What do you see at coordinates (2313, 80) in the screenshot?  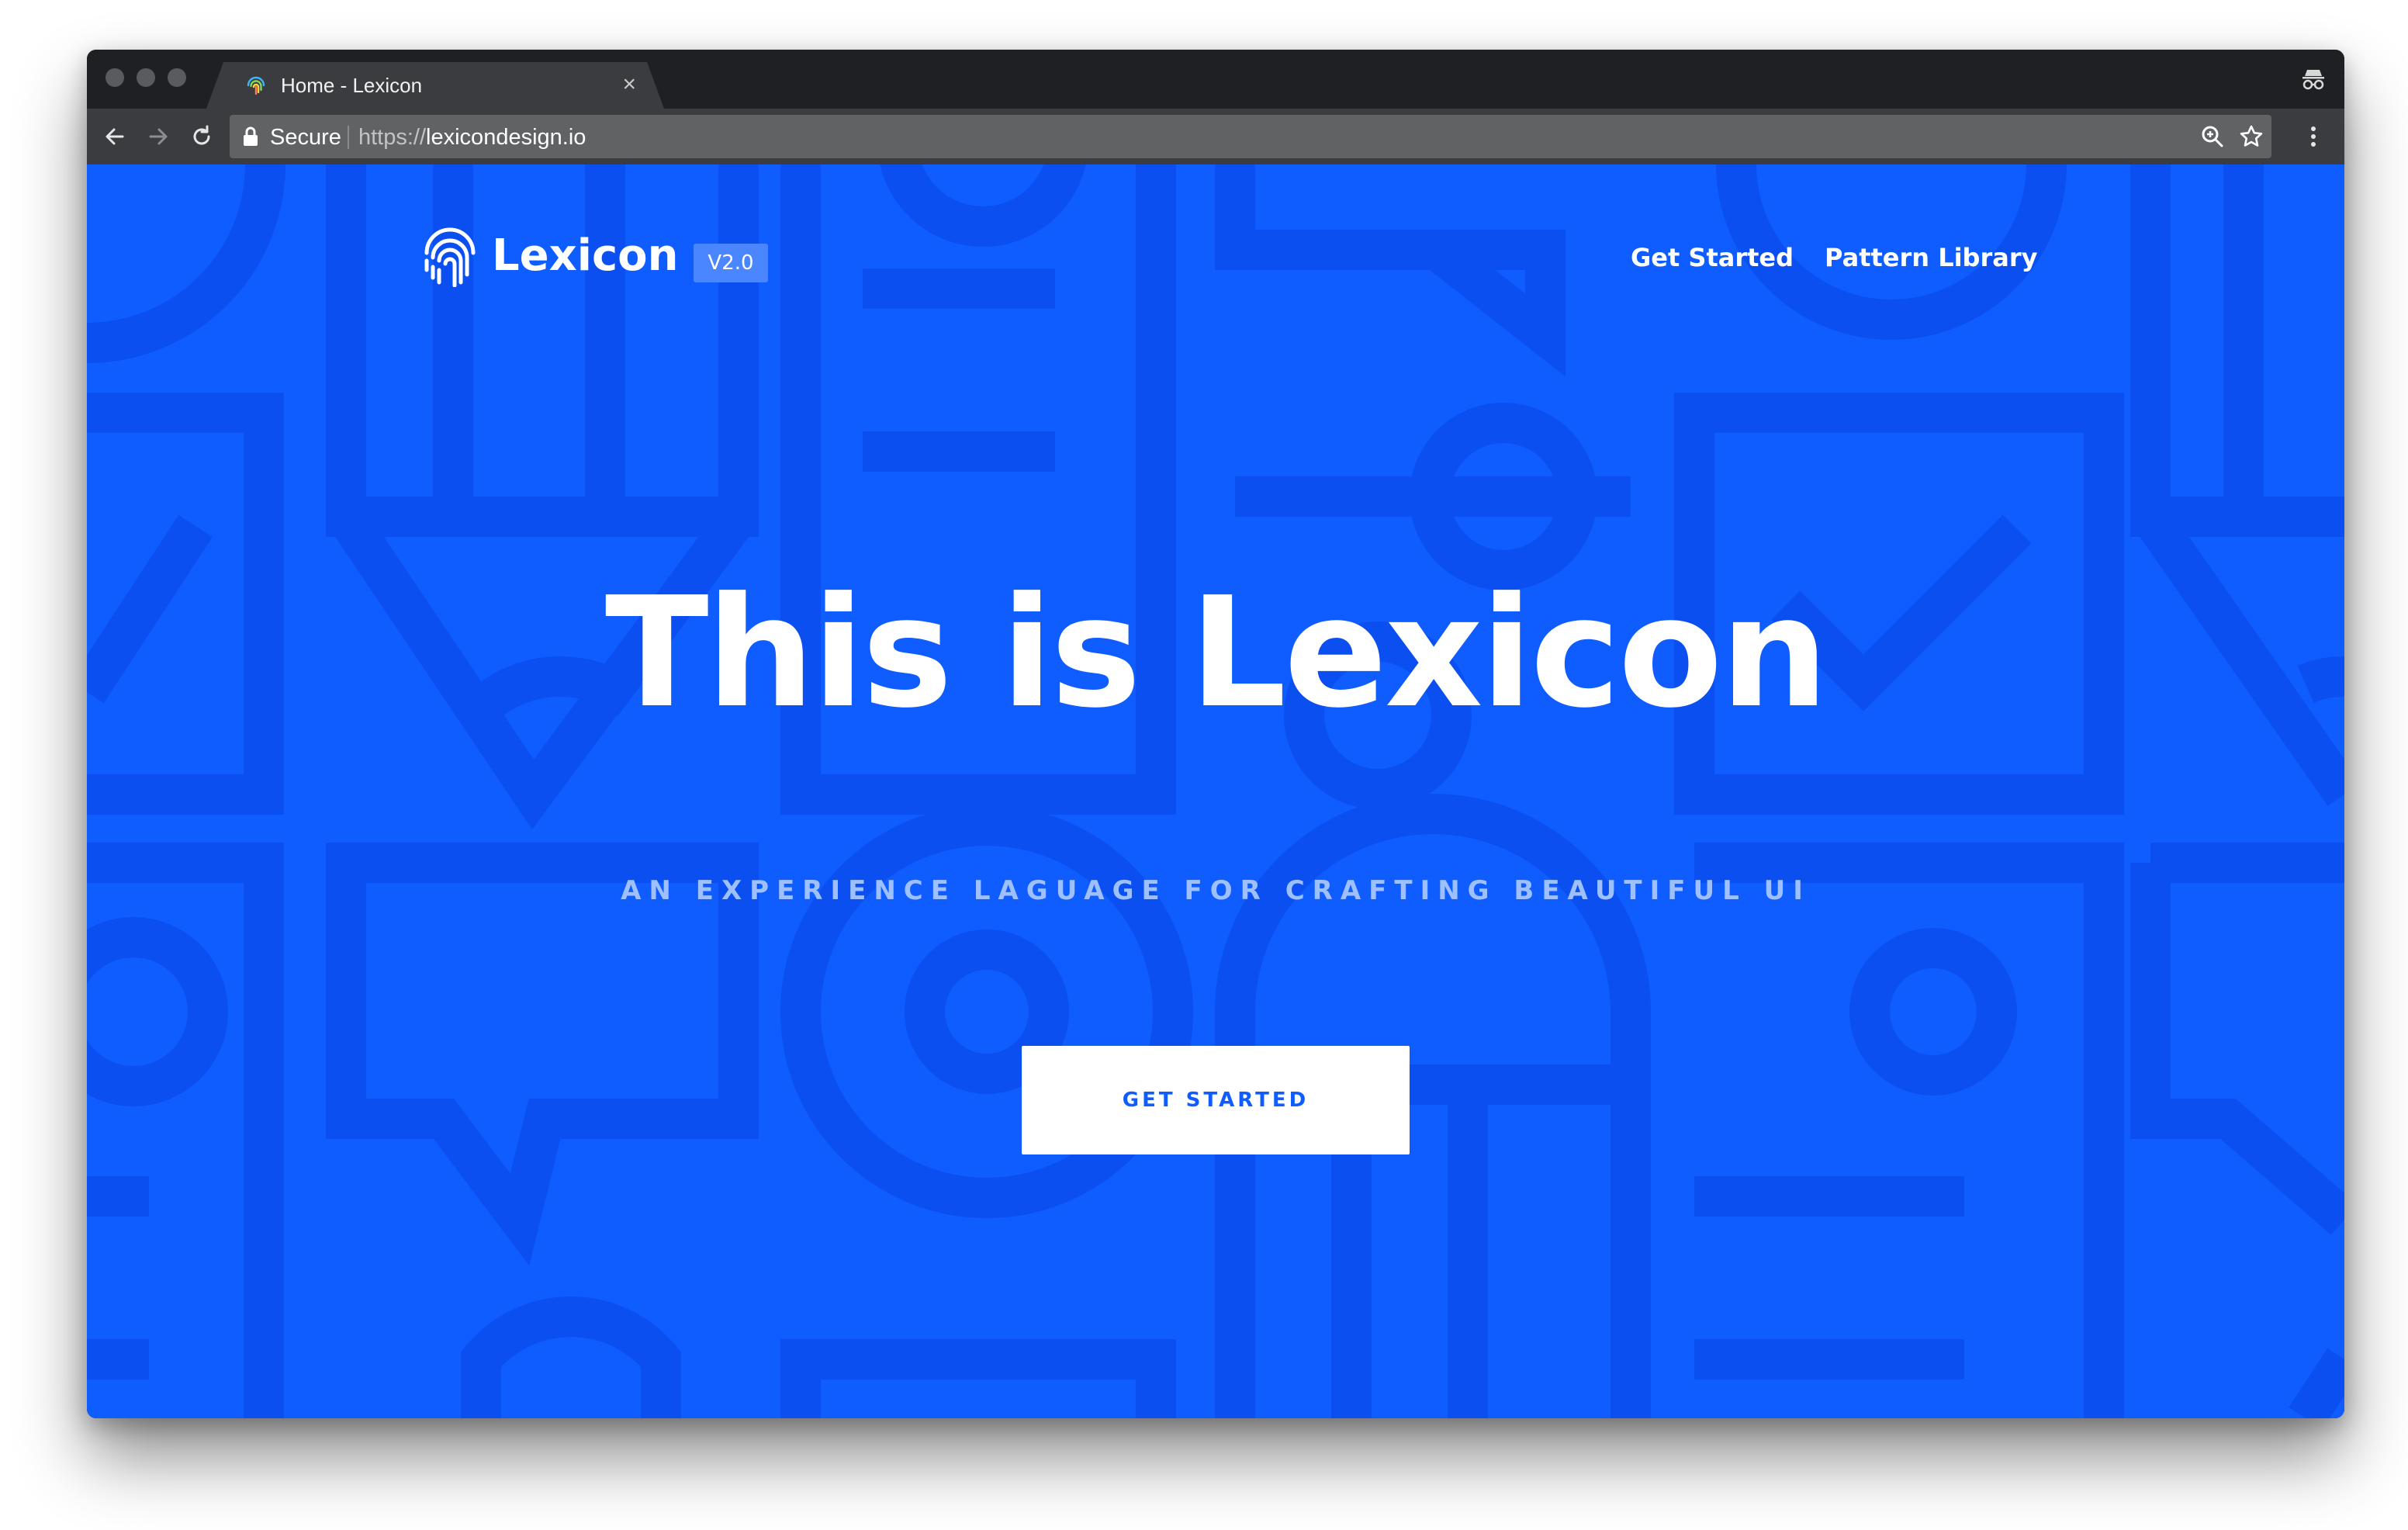 I see `incognito-icon` at bounding box center [2313, 80].